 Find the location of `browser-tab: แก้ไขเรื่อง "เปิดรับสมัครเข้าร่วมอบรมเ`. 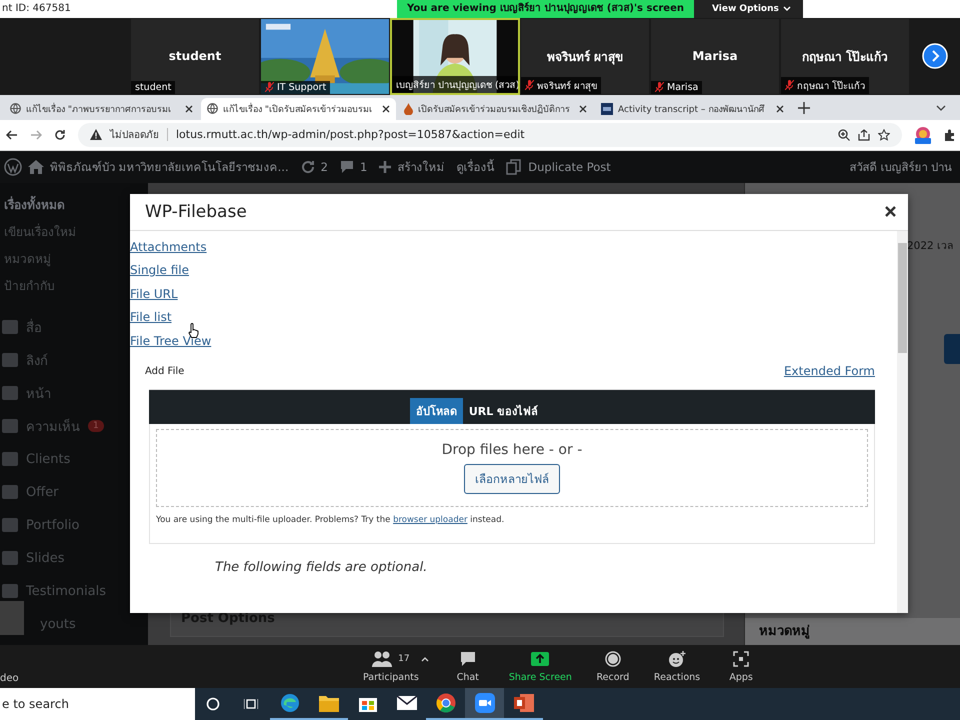

browser-tab: แก้ไขเรื่อง "เปิดรับสมัครเข้าร่วมอบรมเ is located at coordinates (298, 109).